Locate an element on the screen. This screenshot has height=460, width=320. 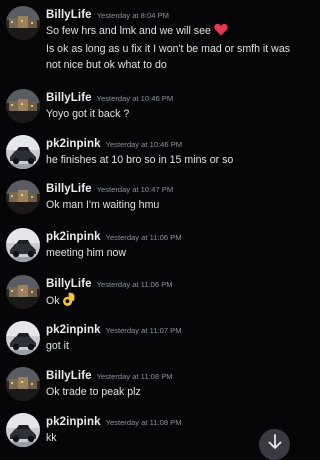
message-line: Ok trade to peak plz is located at coordinates (93, 392).